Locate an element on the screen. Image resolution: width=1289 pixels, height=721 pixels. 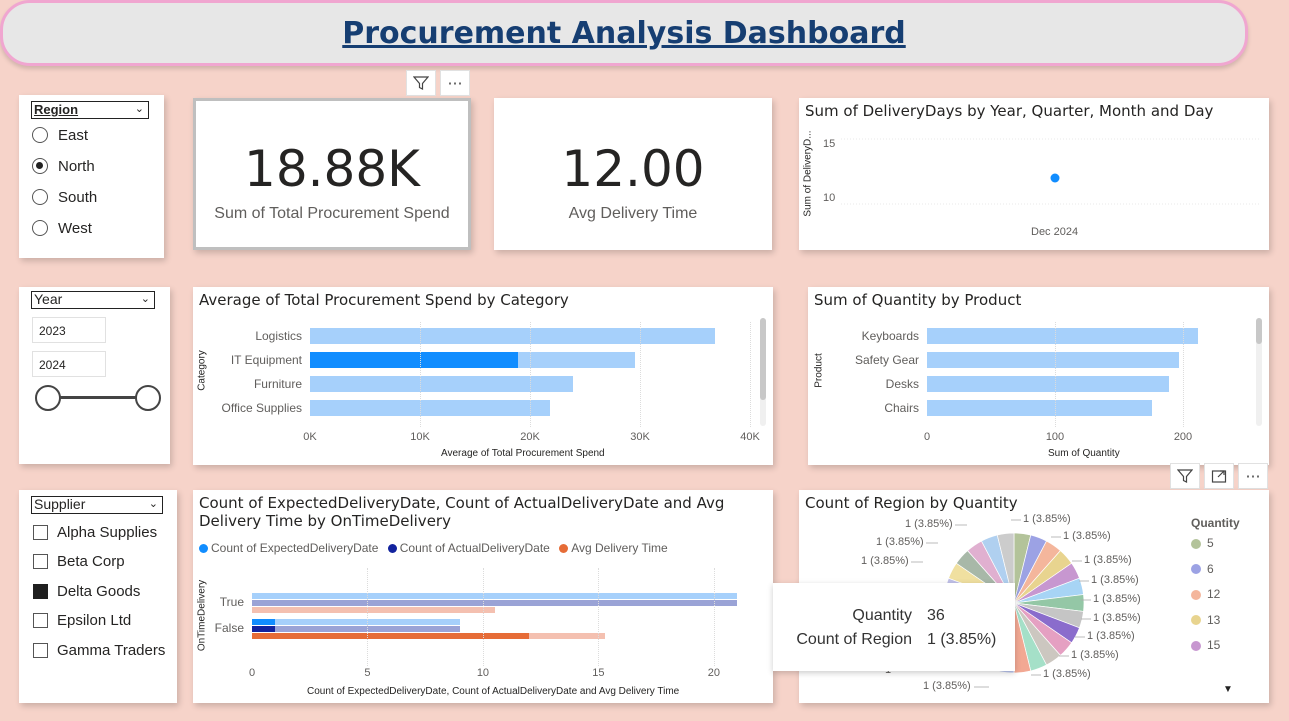
supplier-option: Delta Goods is located at coordinates (86, 591).